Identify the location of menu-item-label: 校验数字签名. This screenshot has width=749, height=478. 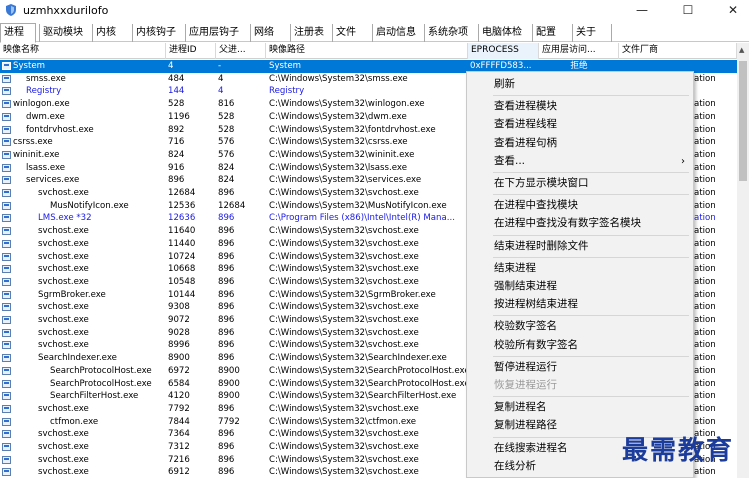
(525, 326).